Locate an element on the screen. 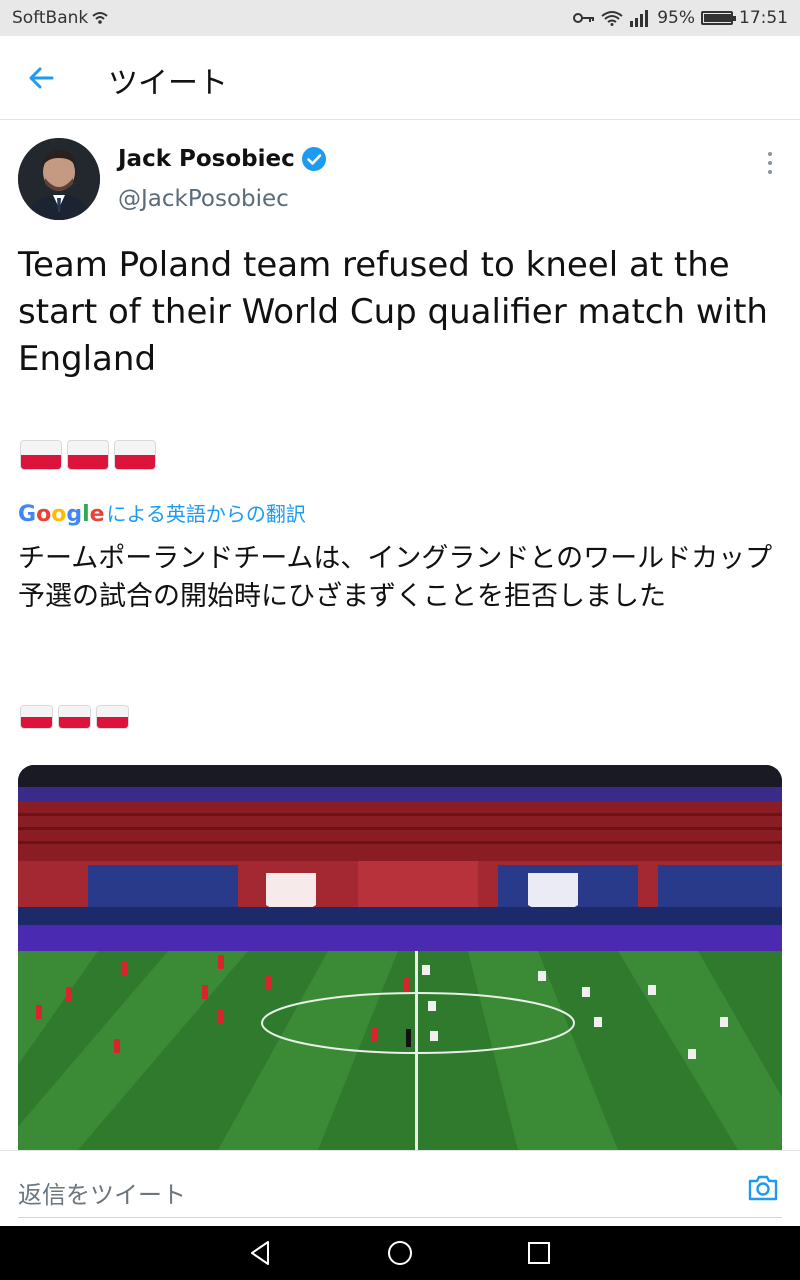 The image size is (800, 1280). avatar is located at coordinates (59, 179).